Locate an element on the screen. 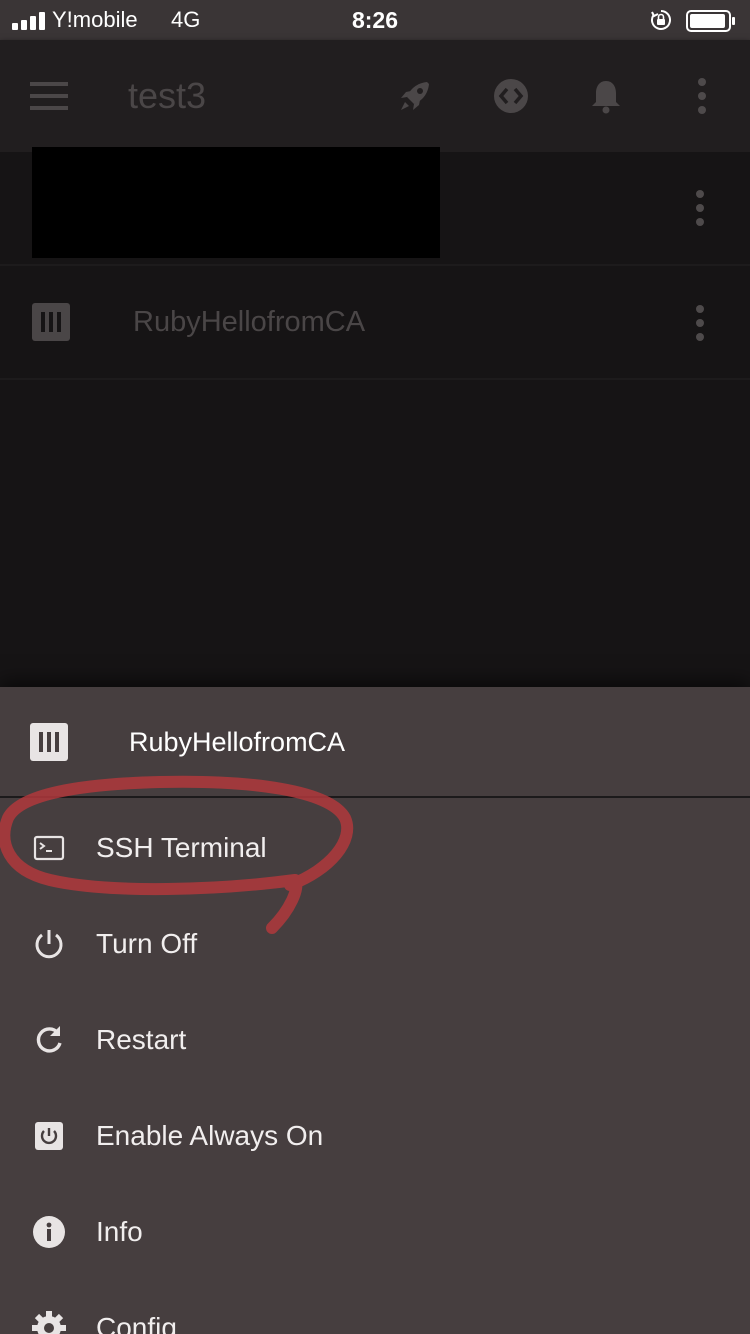 This screenshot has height=1334, width=750. info-icon is located at coordinates (49, 1232).